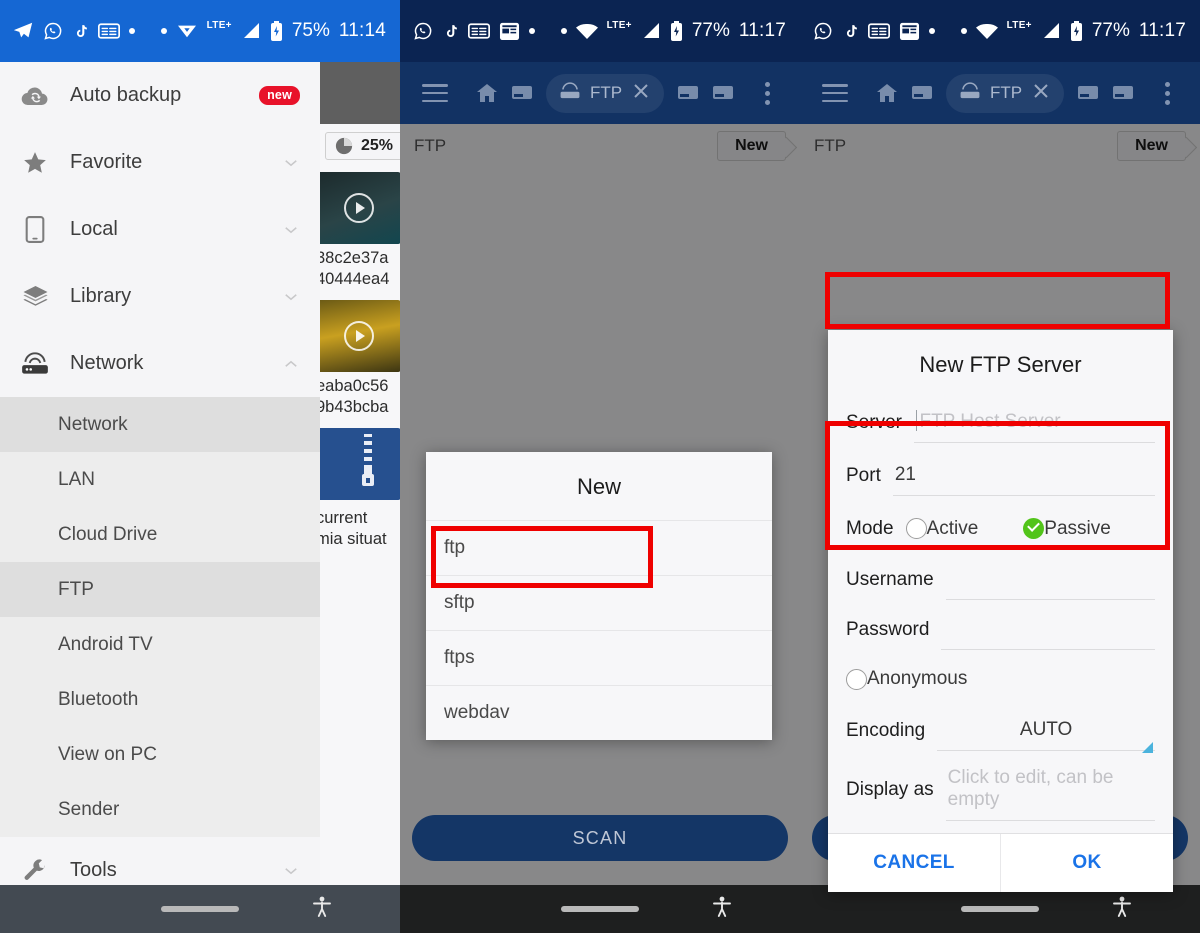 The width and height of the screenshot is (1200, 933). I want to click on sidebar-item-bluetooth: Bluetooth, so click(160, 699).